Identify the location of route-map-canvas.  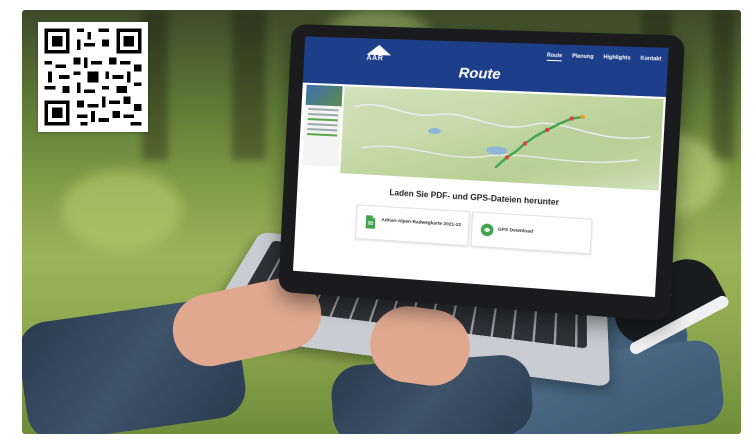
(501, 138).